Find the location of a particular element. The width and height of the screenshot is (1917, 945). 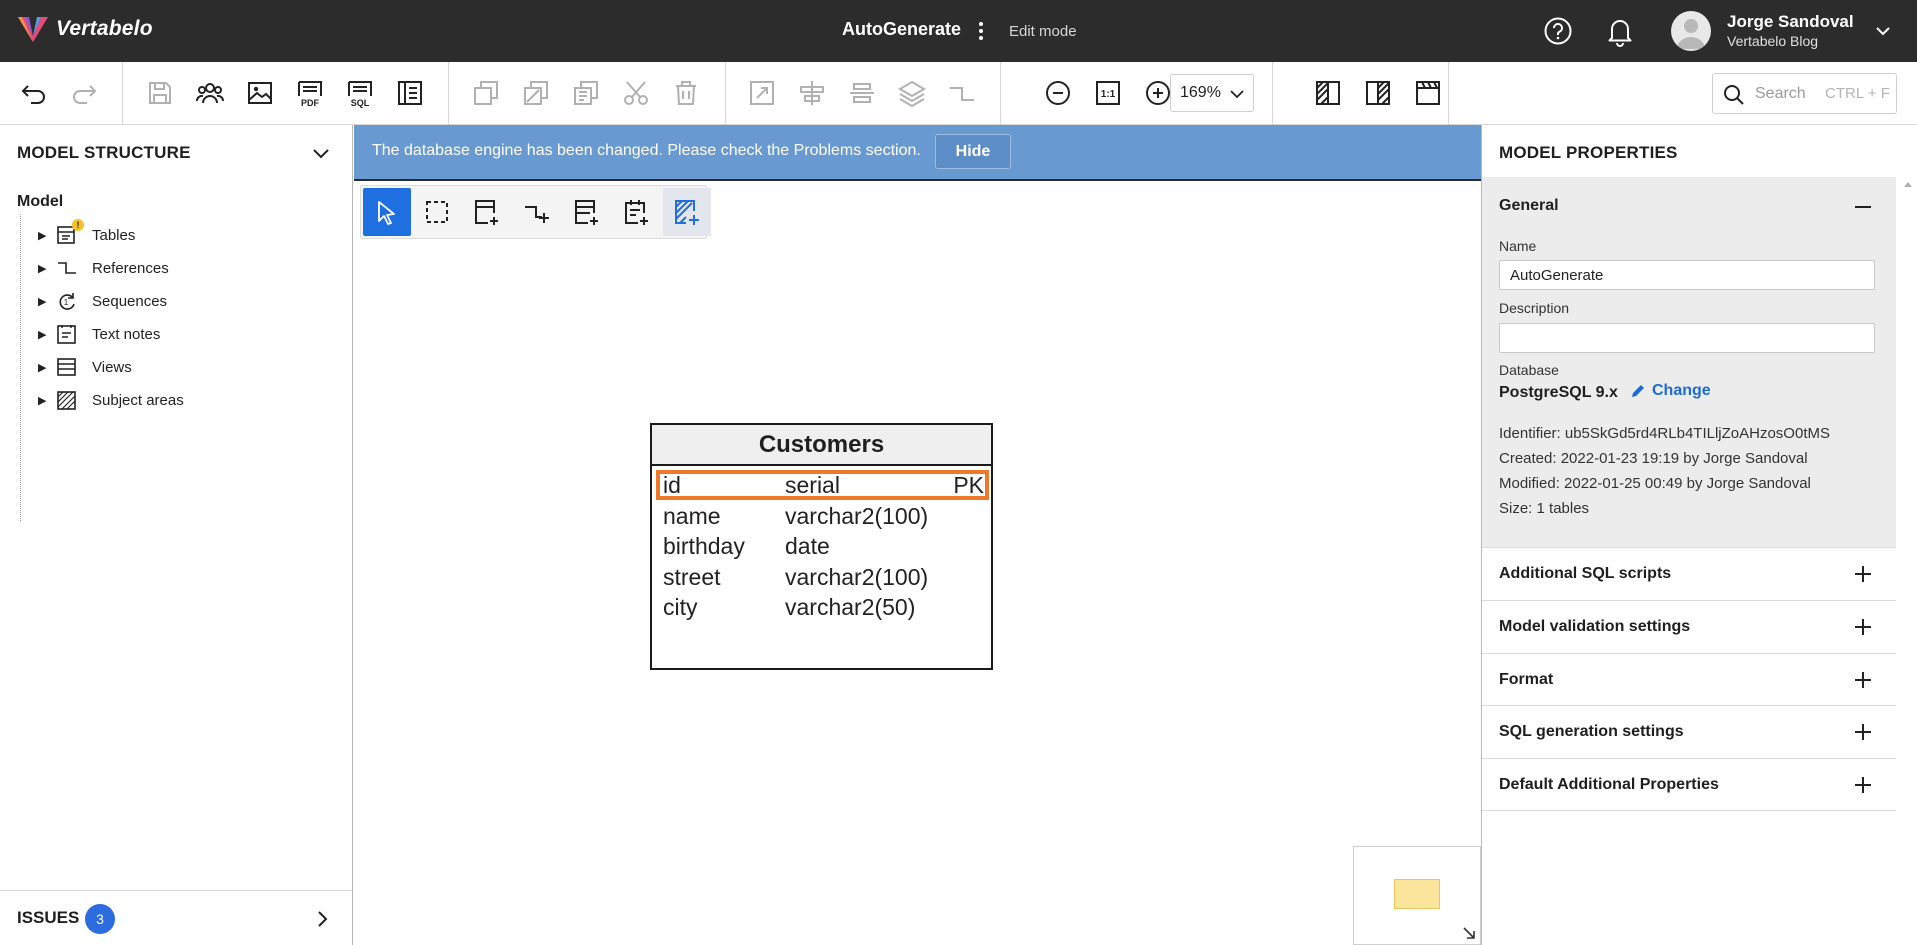

actual-size-icon: 1:1 is located at coordinates (1108, 93).